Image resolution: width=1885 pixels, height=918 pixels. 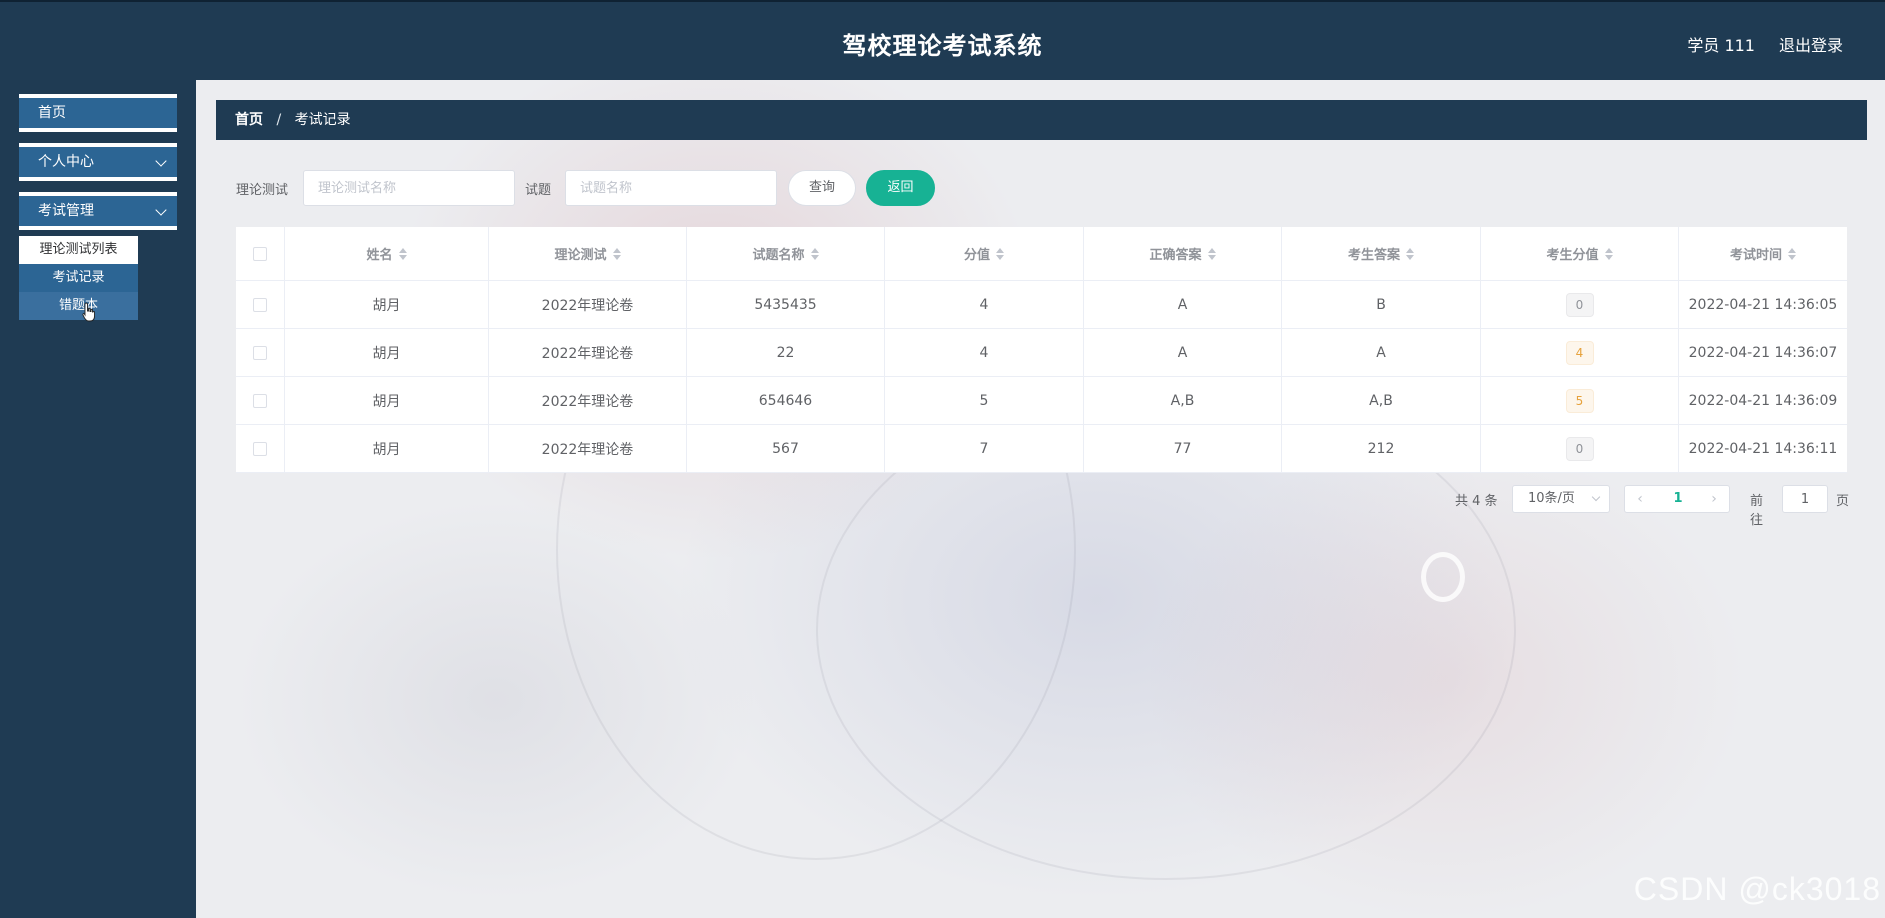 What do you see at coordinates (98, 162) in the screenshot?
I see `sidebar-item-personal-center: 个人中心` at bounding box center [98, 162].